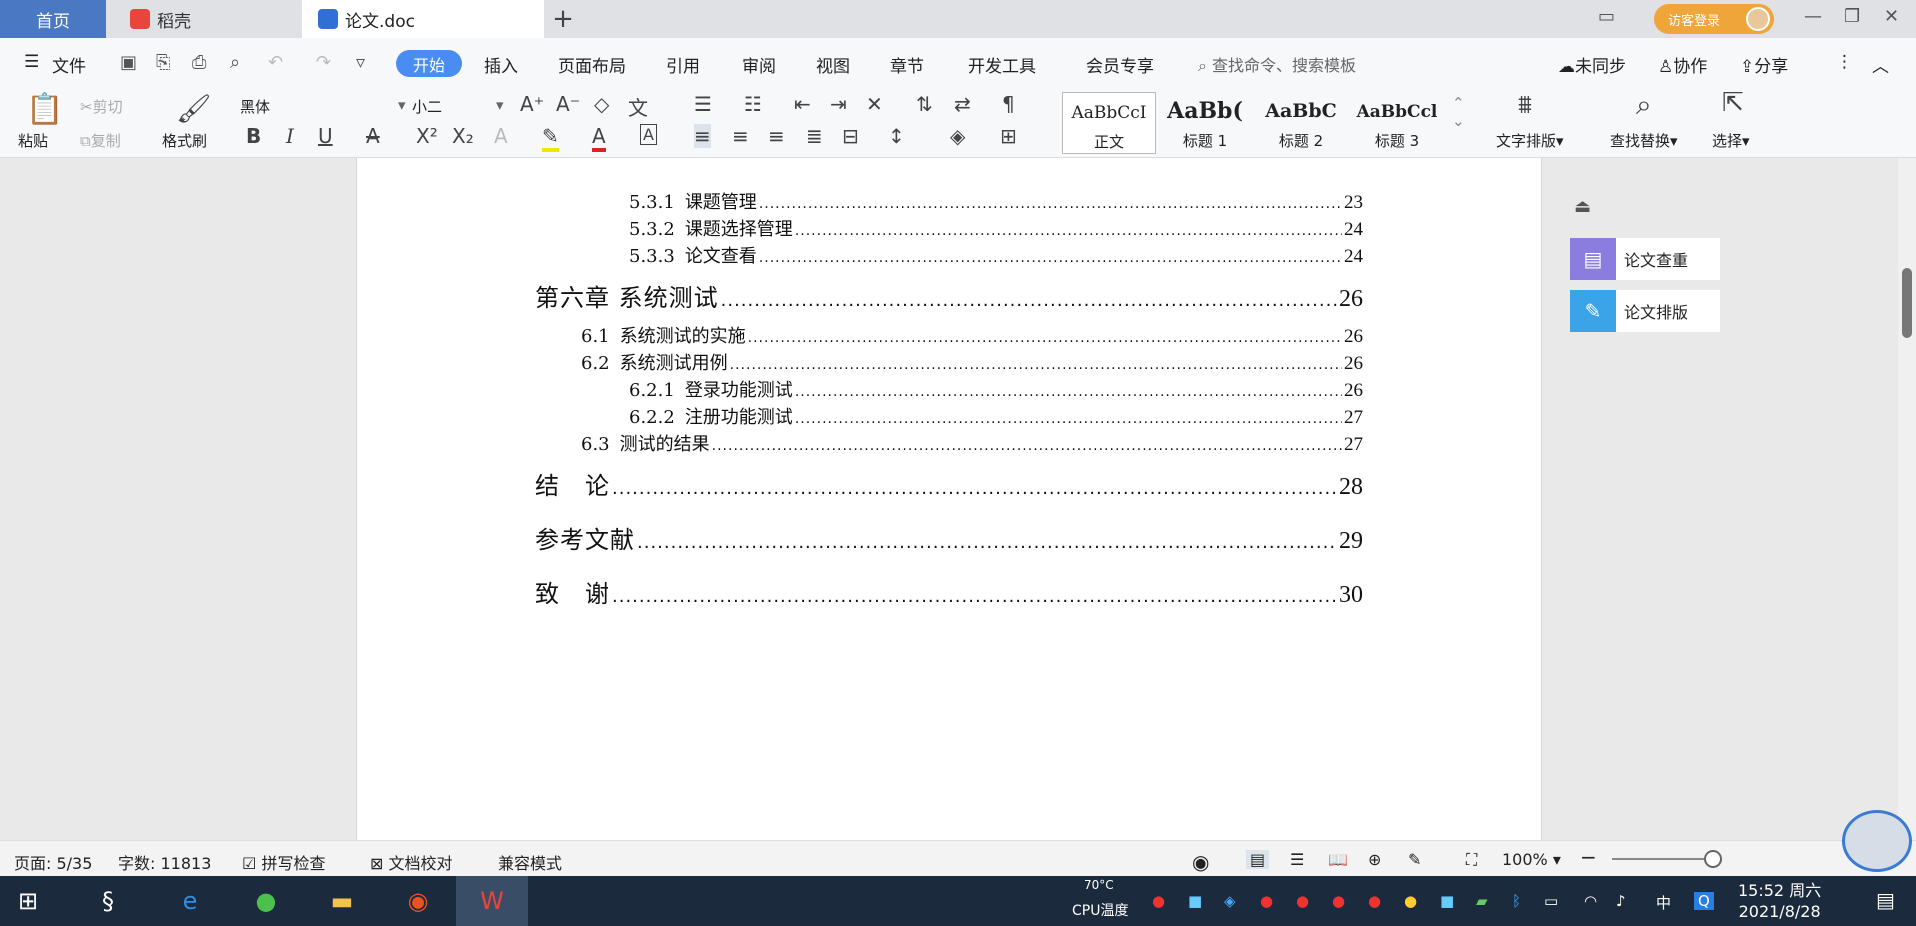  Describe the element at coordinates (1109, 123) in the screenshot. I see `style-normal: AaBbCcI 正文` at that location.